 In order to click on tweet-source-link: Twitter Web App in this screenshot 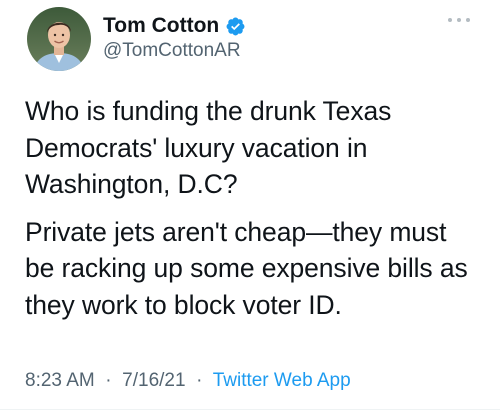, I will do `click(282, 380)`.